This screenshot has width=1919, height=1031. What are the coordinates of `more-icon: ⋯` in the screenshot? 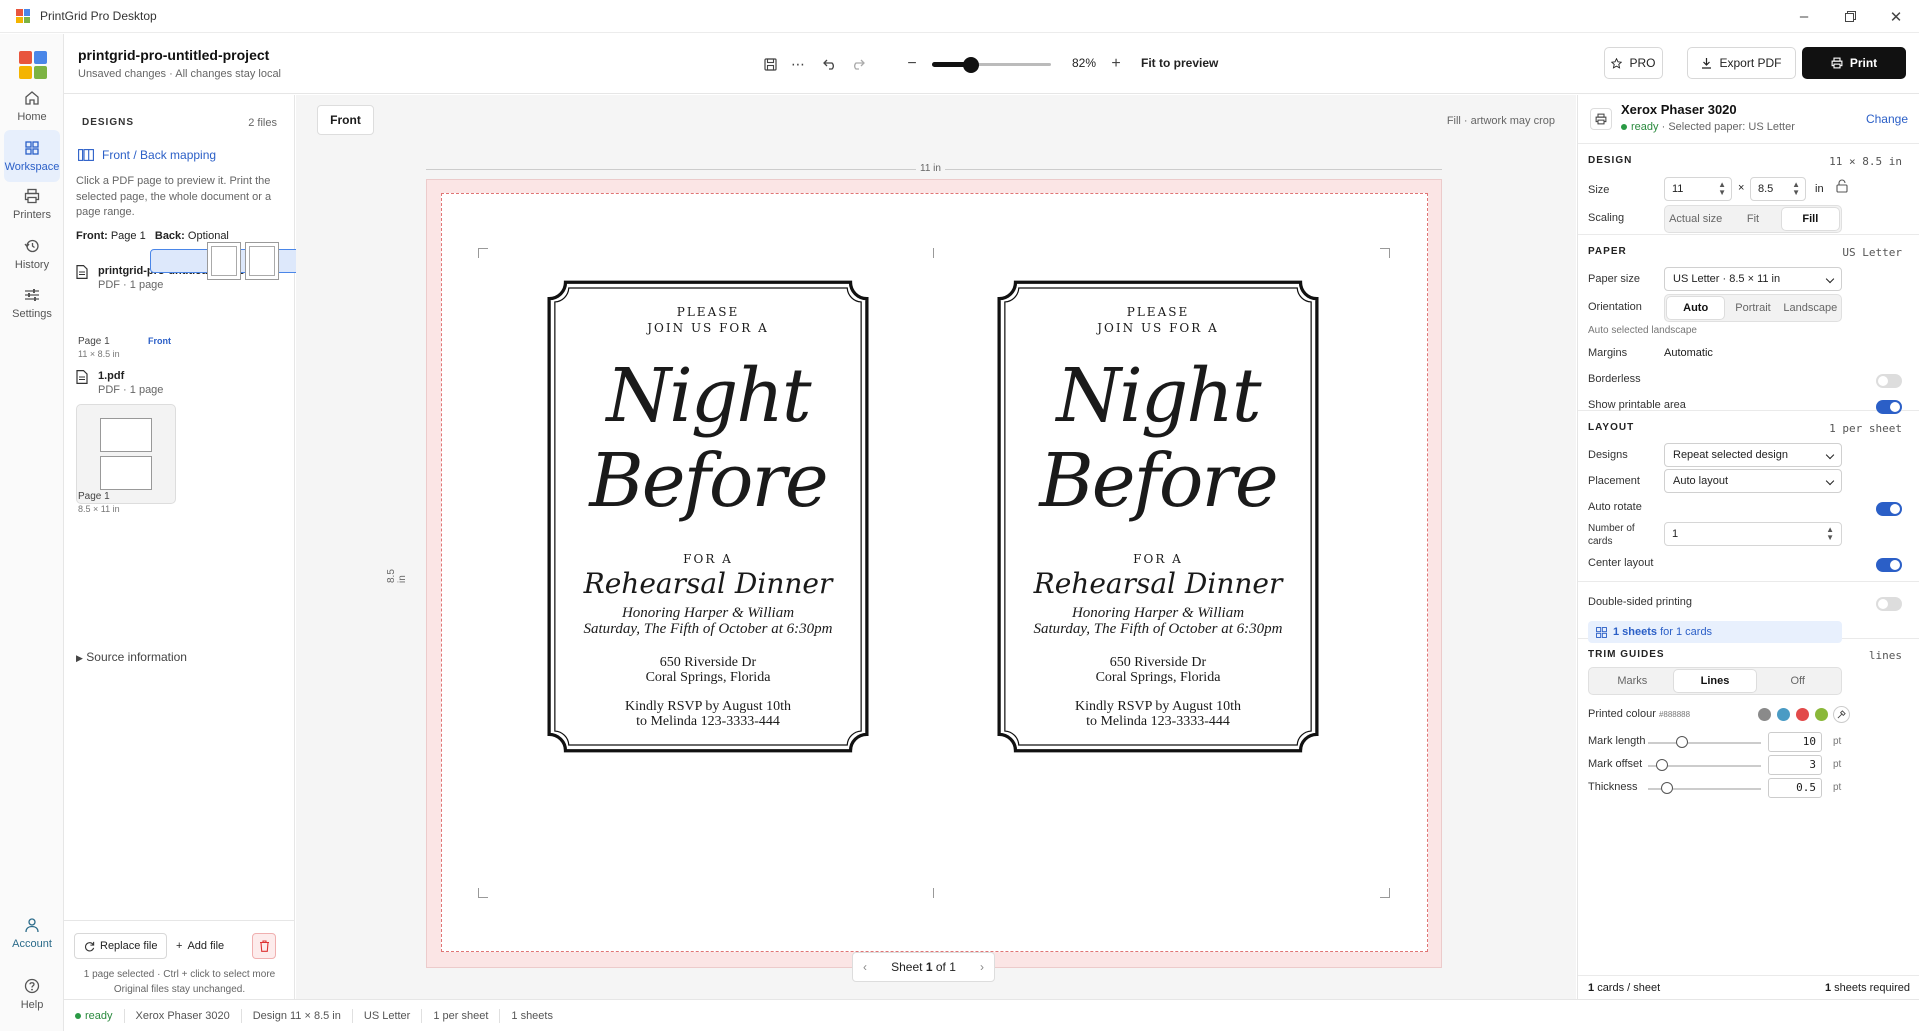 It's located at (798, 64).